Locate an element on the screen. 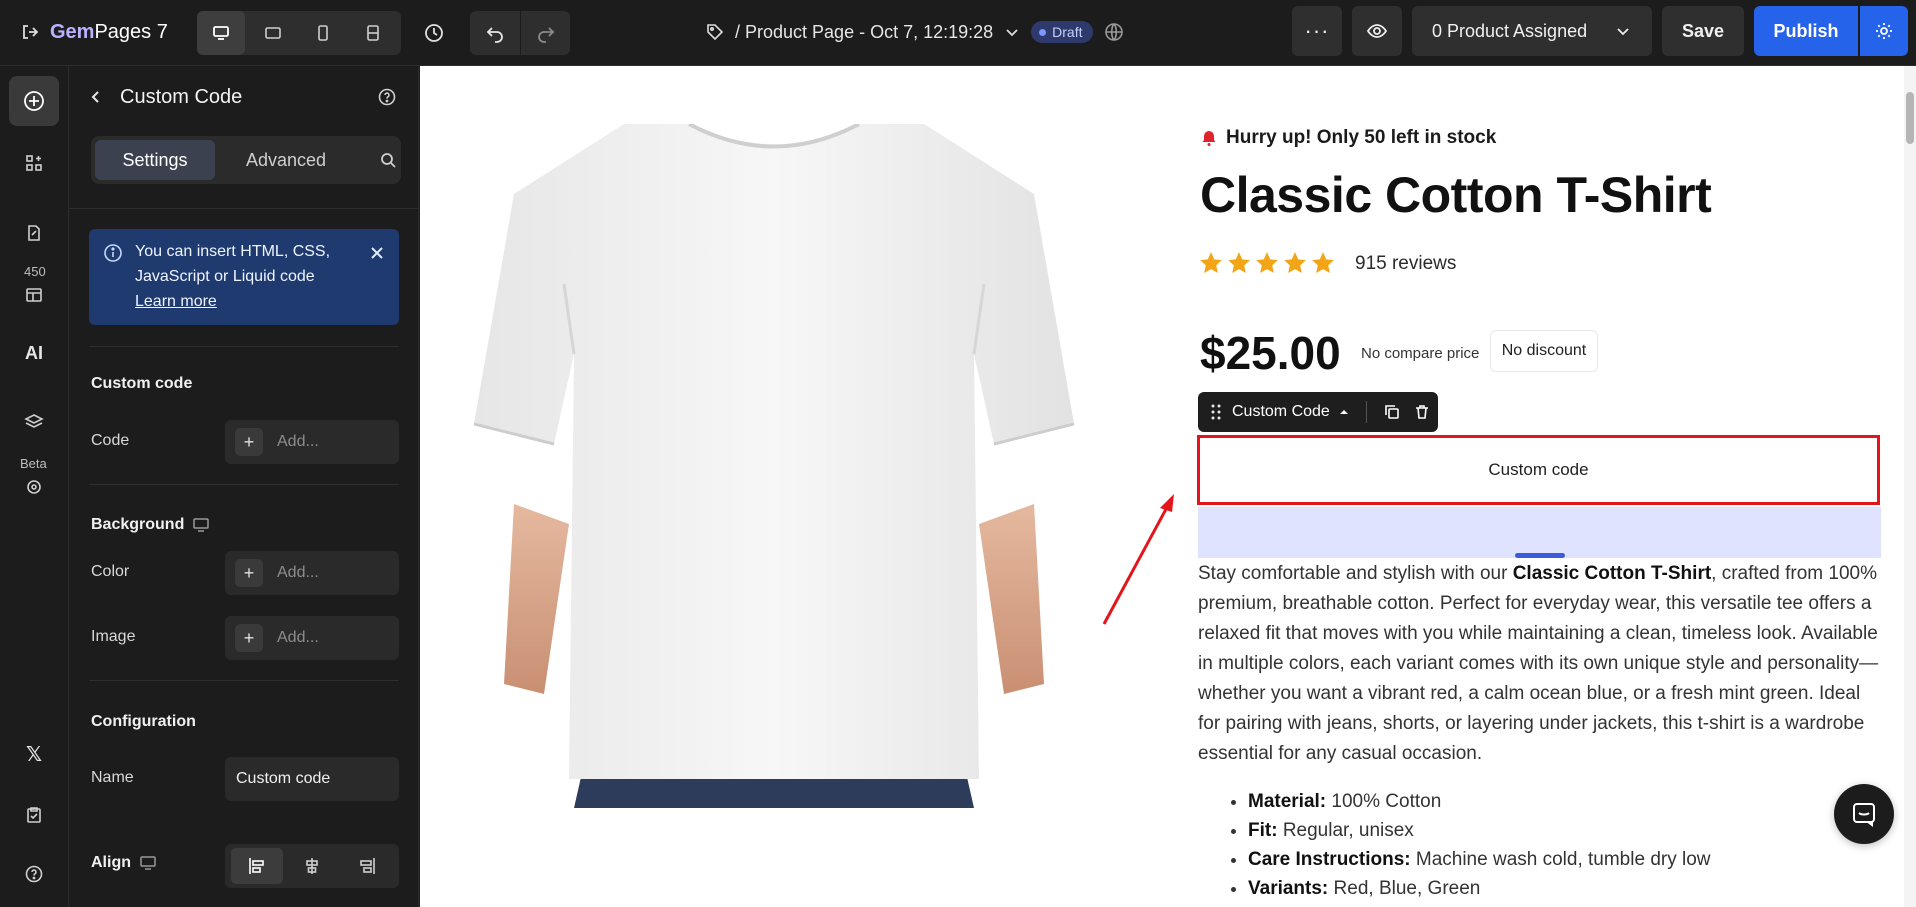 Image resolution: width=1916 pixels, height=907 pixels. apps-icon is located at coordinates (34, 163).